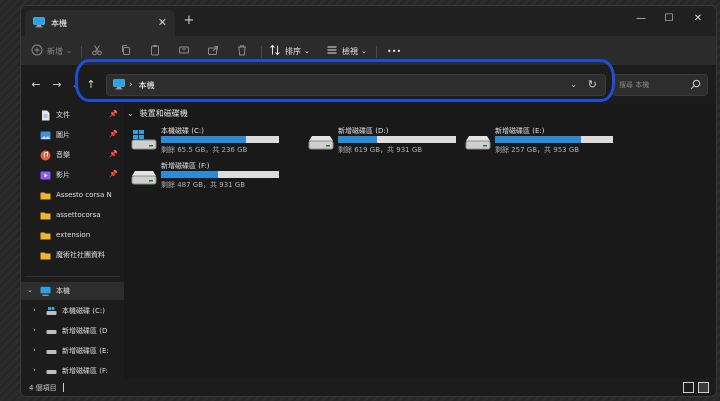  I want to click on view-button: 檢視 ⌄, so click(346, 51).